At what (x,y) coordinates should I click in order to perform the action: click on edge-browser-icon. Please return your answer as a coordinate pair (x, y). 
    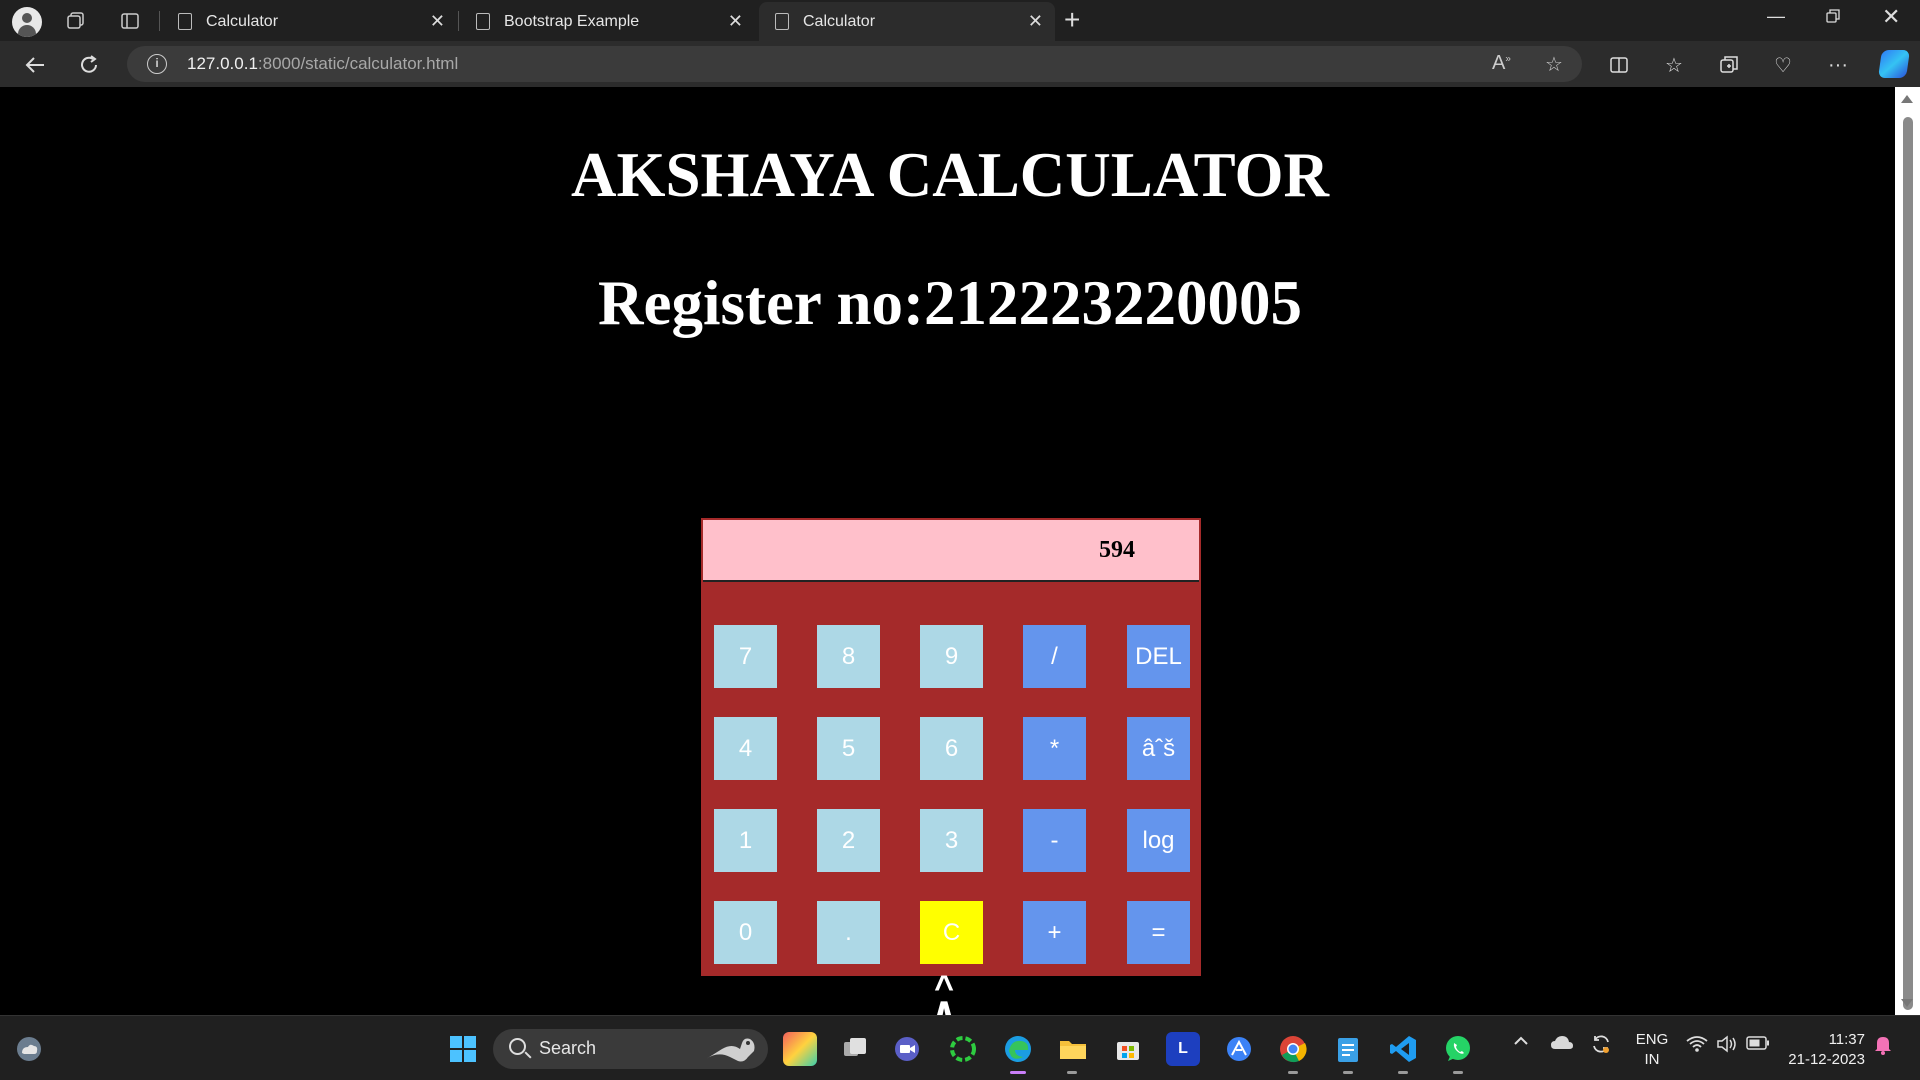
    Looking at the image, I should click on (1018, 1049).